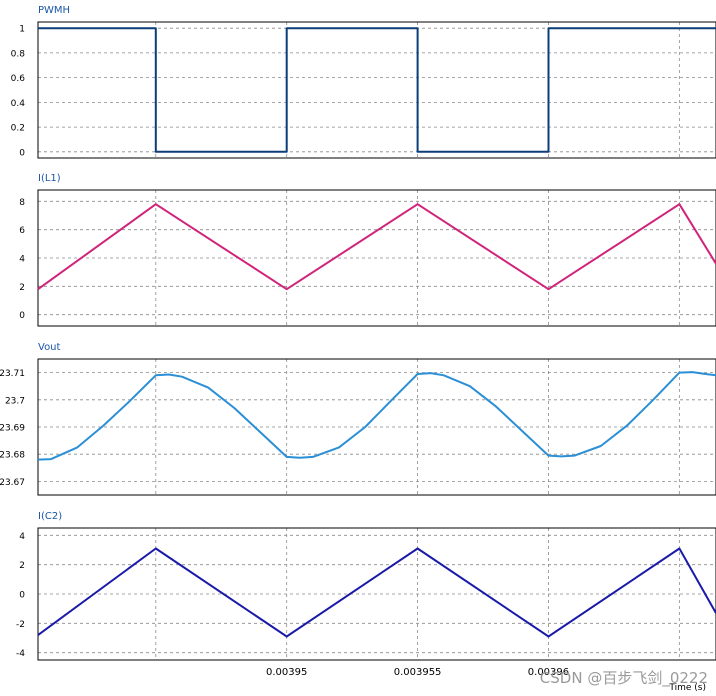 This screenshot has width=716, height=696. I want to click on pwmh-ytick-label: 0.6, so click(18, 79).